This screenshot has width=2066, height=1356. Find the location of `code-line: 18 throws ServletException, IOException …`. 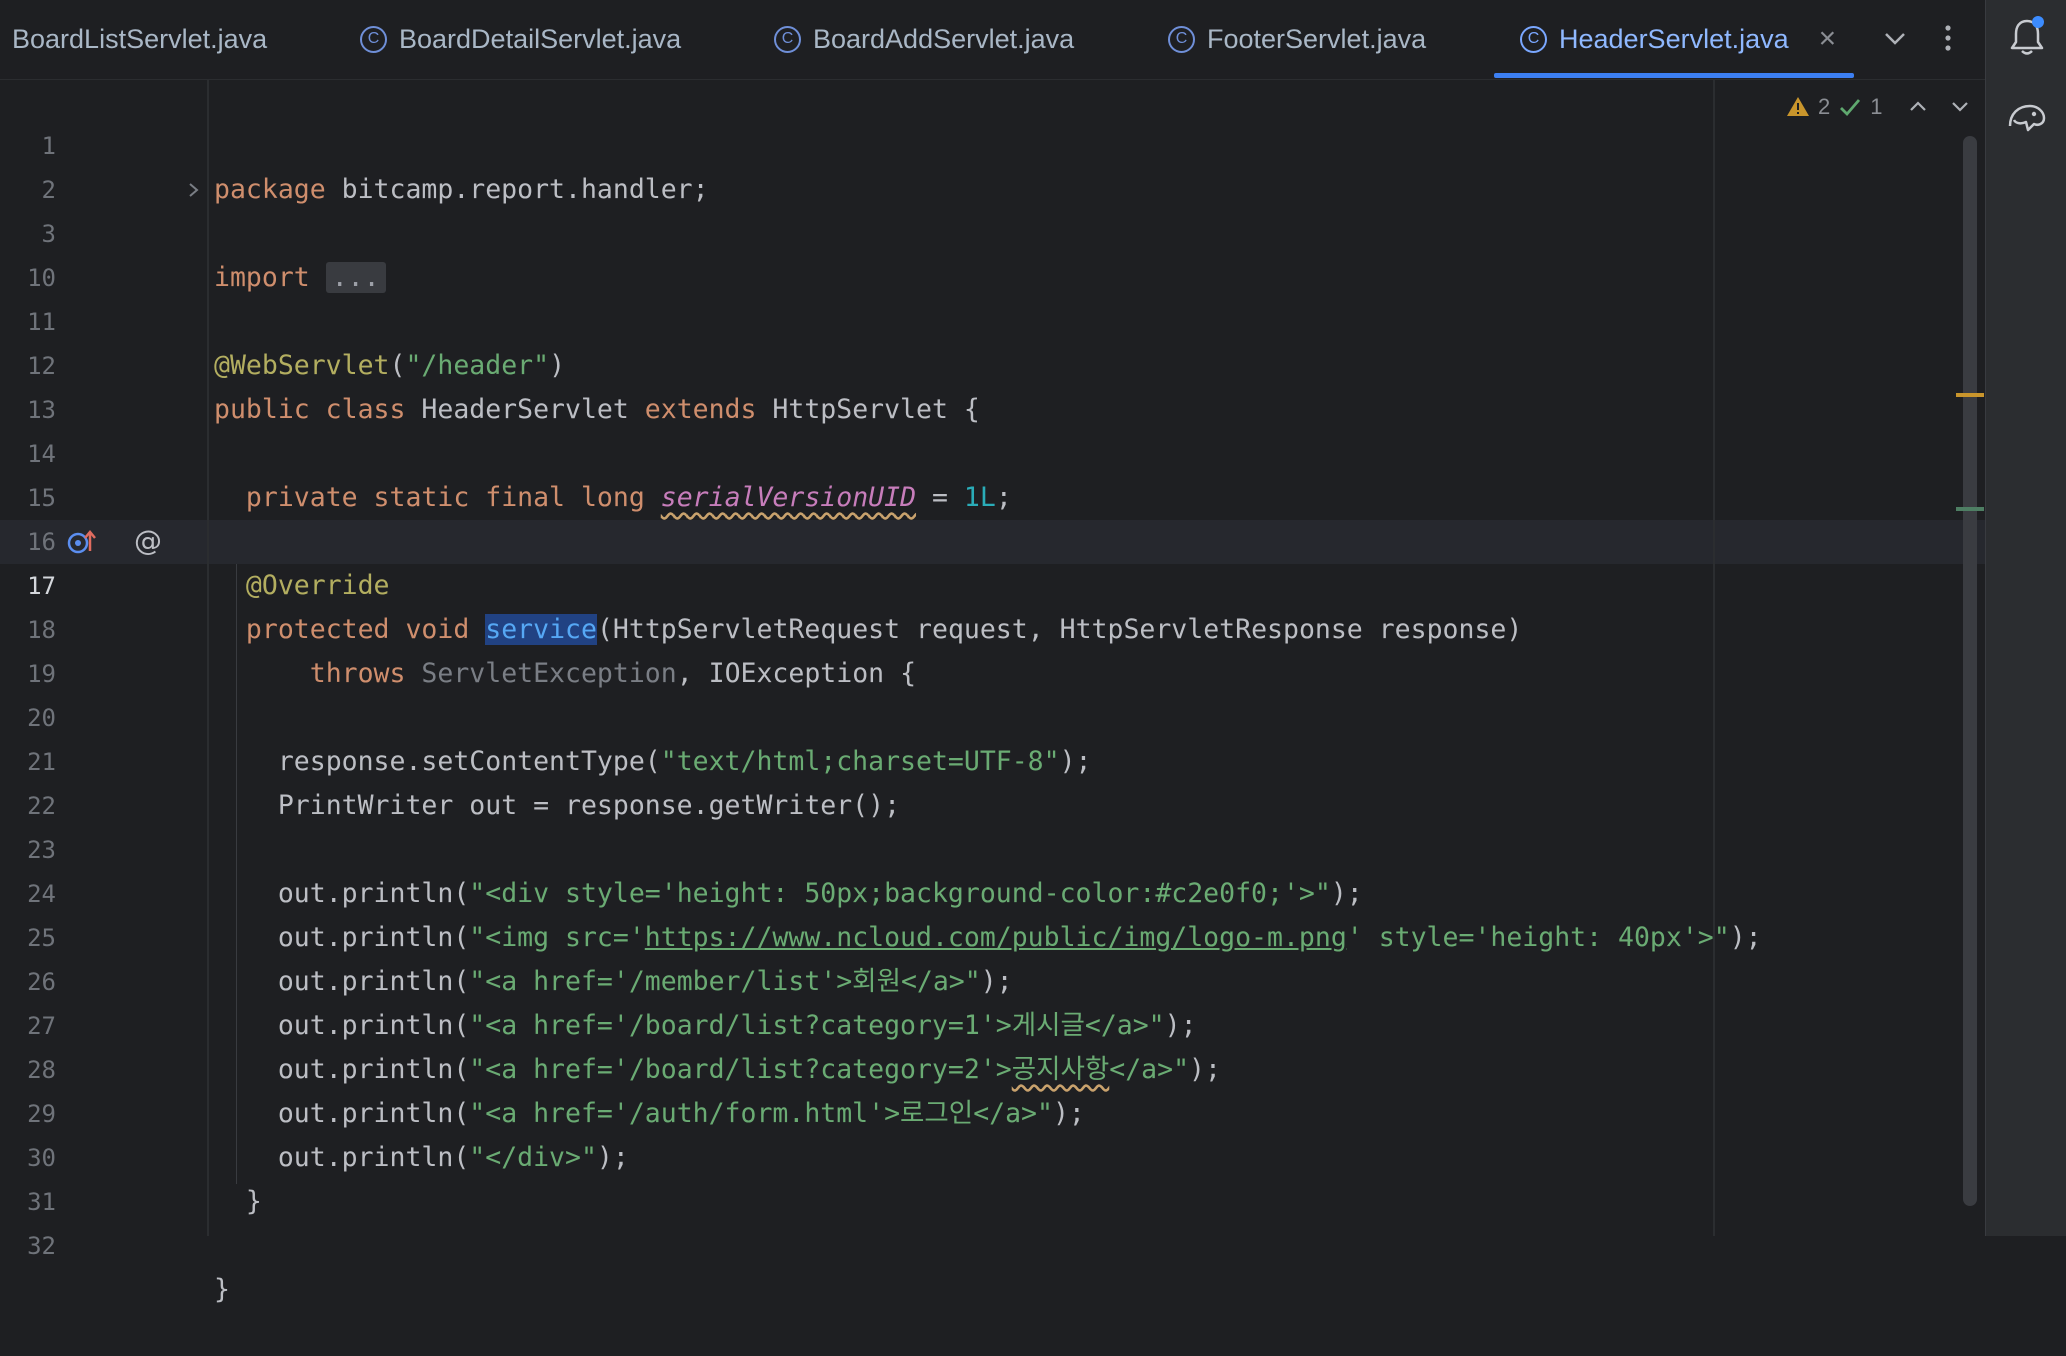

code-line: 18 throws ServletException, IOException … is located at coordinates (850, 626).